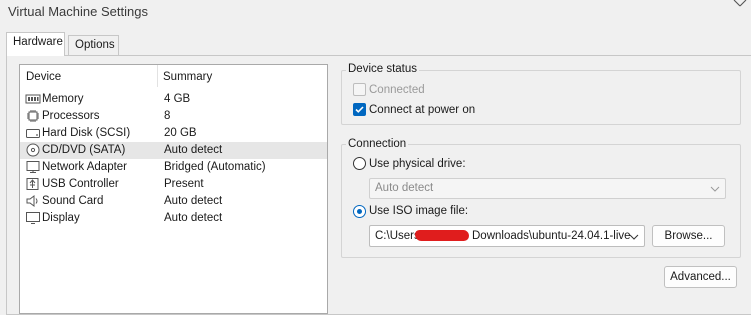 The height and width of the screenshot is (315, 751). I want to click on connect-at-power-on-checkbox, so click(359, 109).